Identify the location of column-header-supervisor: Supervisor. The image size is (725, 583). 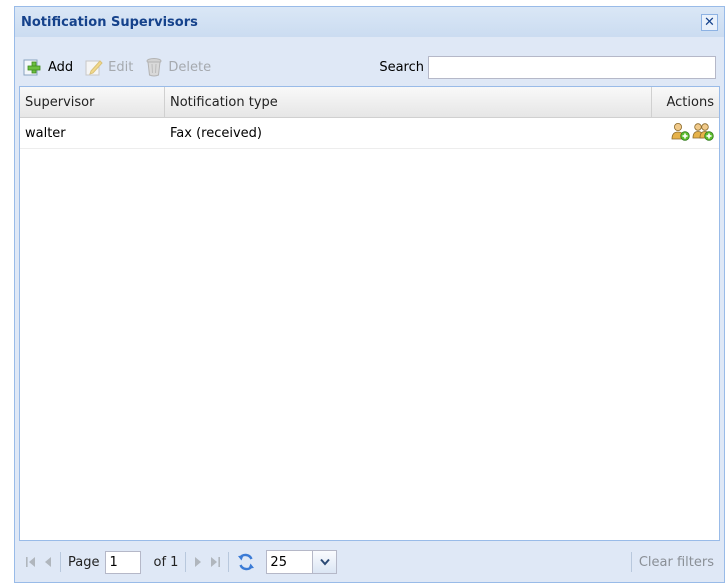
(92, 102).